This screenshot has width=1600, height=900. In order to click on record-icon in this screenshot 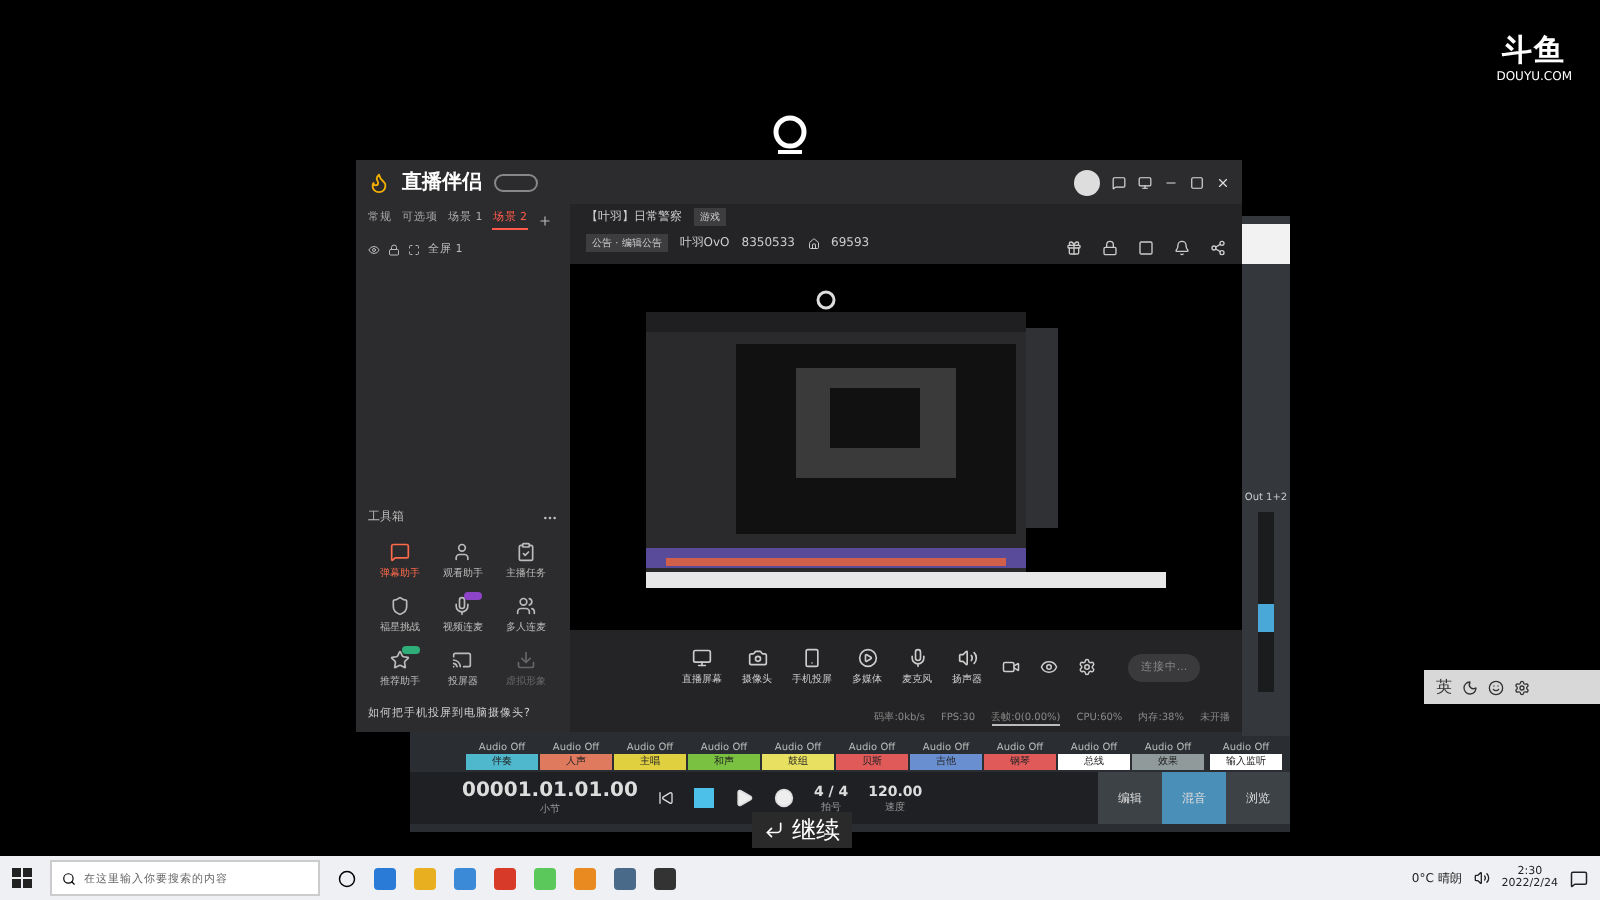, I will do `click(783, 798)`.